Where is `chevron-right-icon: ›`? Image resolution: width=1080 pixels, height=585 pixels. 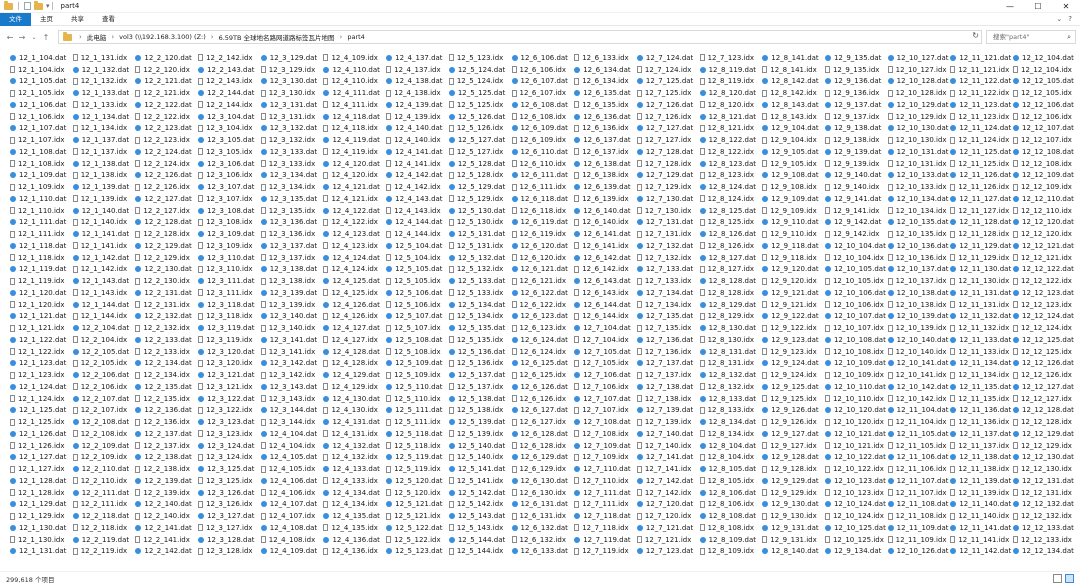 chevron-right-icon: › is located at coordinates (341, 37).